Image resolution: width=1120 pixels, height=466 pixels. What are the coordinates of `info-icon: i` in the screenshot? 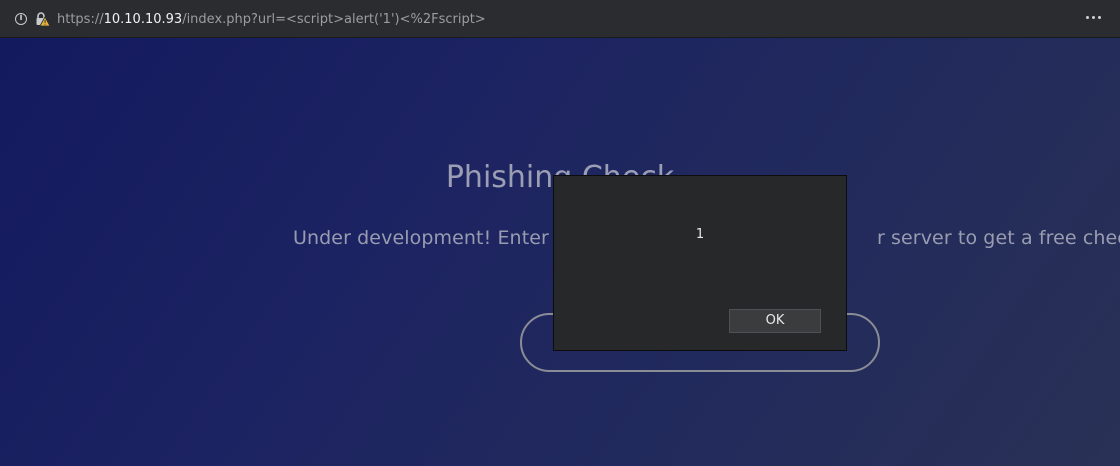 It's located at (21, 19).